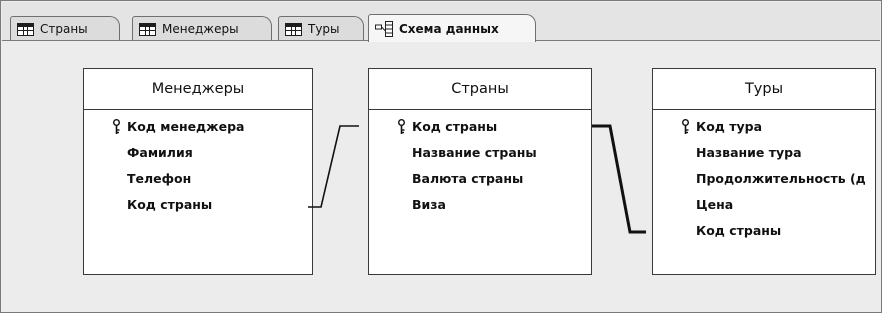 This screenshot has height=313, width=882. What do you see at coordinates (468, 178) in the screenshot?
I see `field-name: Валюта страны` at bounding box center [468, 178].